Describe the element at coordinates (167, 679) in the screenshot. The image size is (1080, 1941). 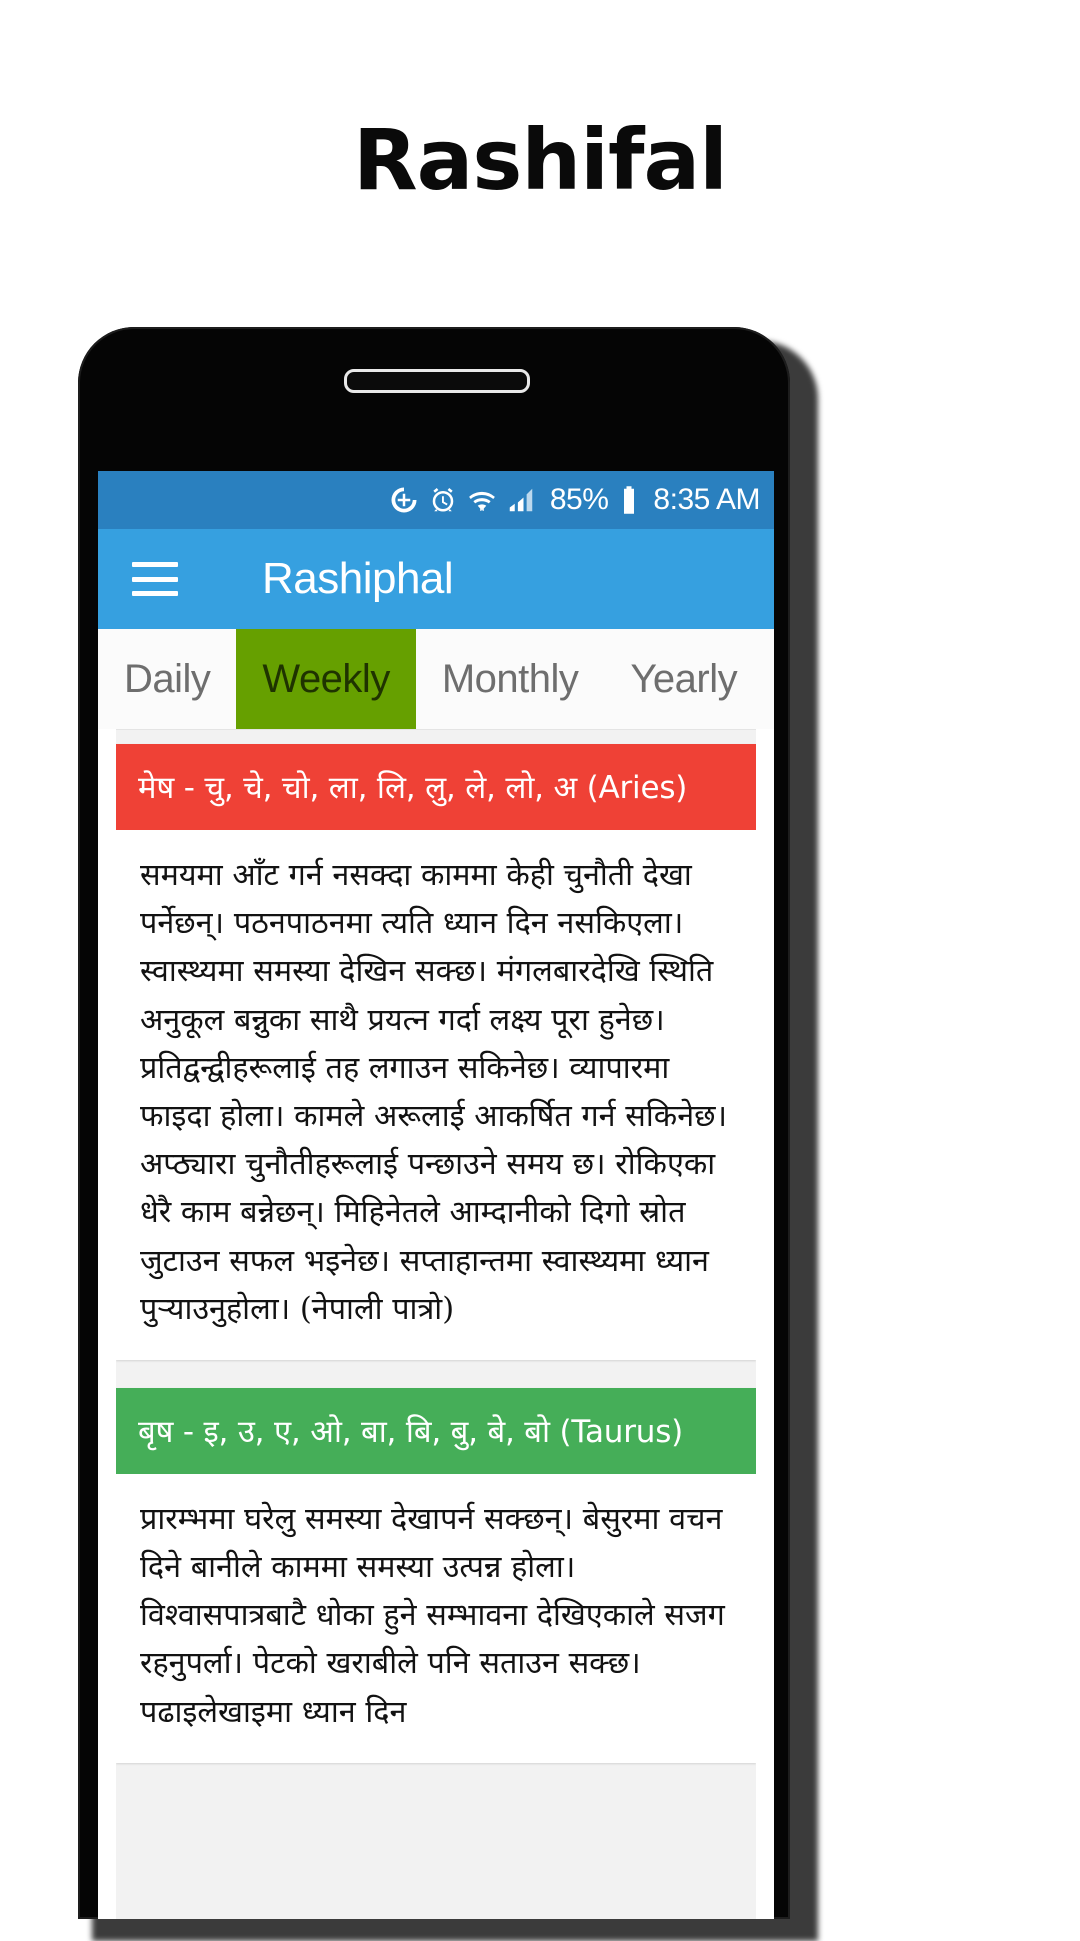
I see `tab-daily: Daily` at that location.